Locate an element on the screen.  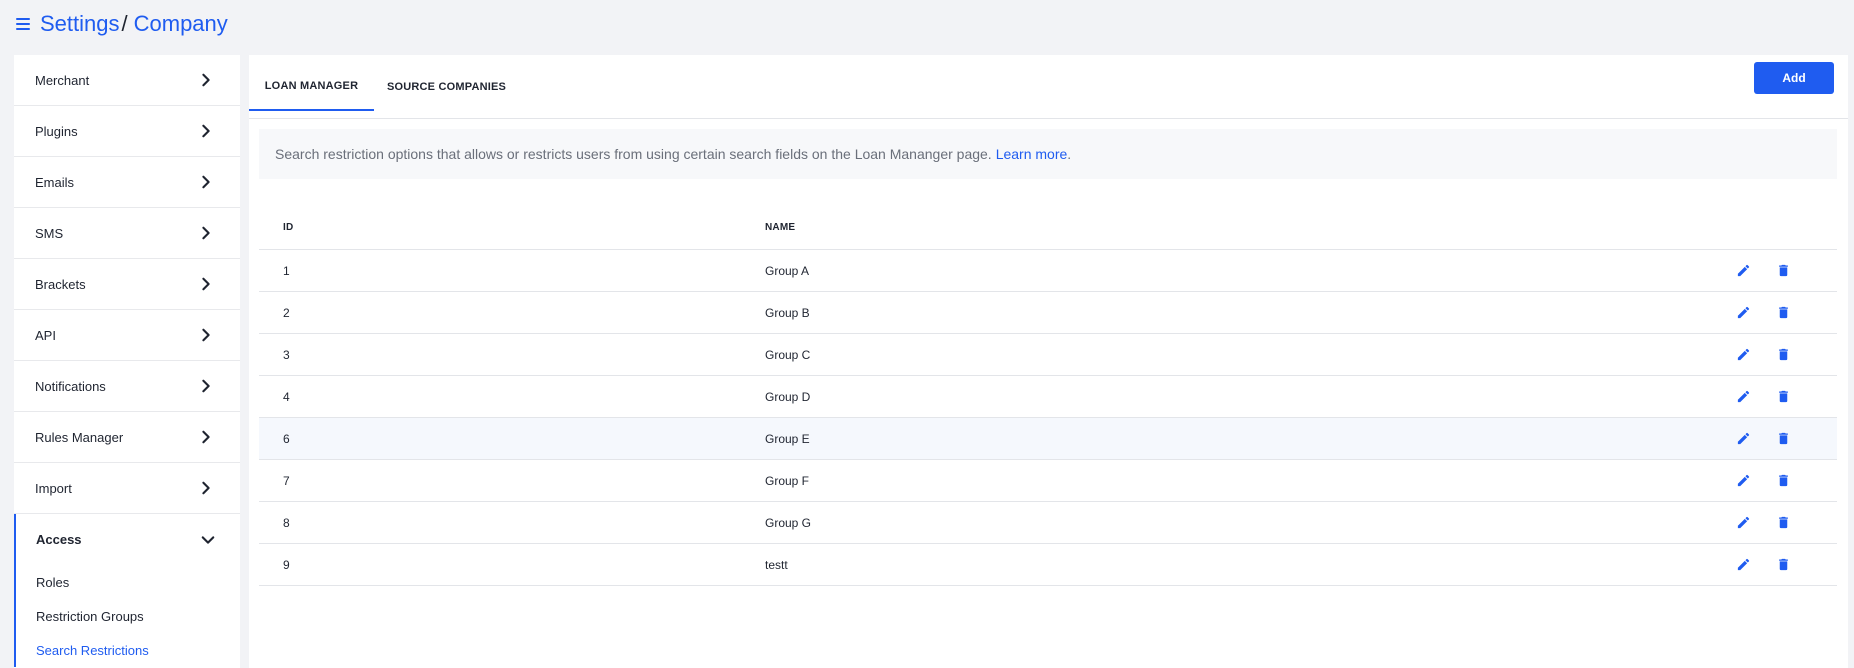
sidebar-item-label: Emails is located at coordinates (55, 182).